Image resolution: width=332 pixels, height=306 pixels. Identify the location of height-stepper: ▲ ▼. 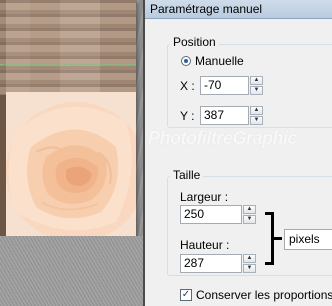
(249, 263).